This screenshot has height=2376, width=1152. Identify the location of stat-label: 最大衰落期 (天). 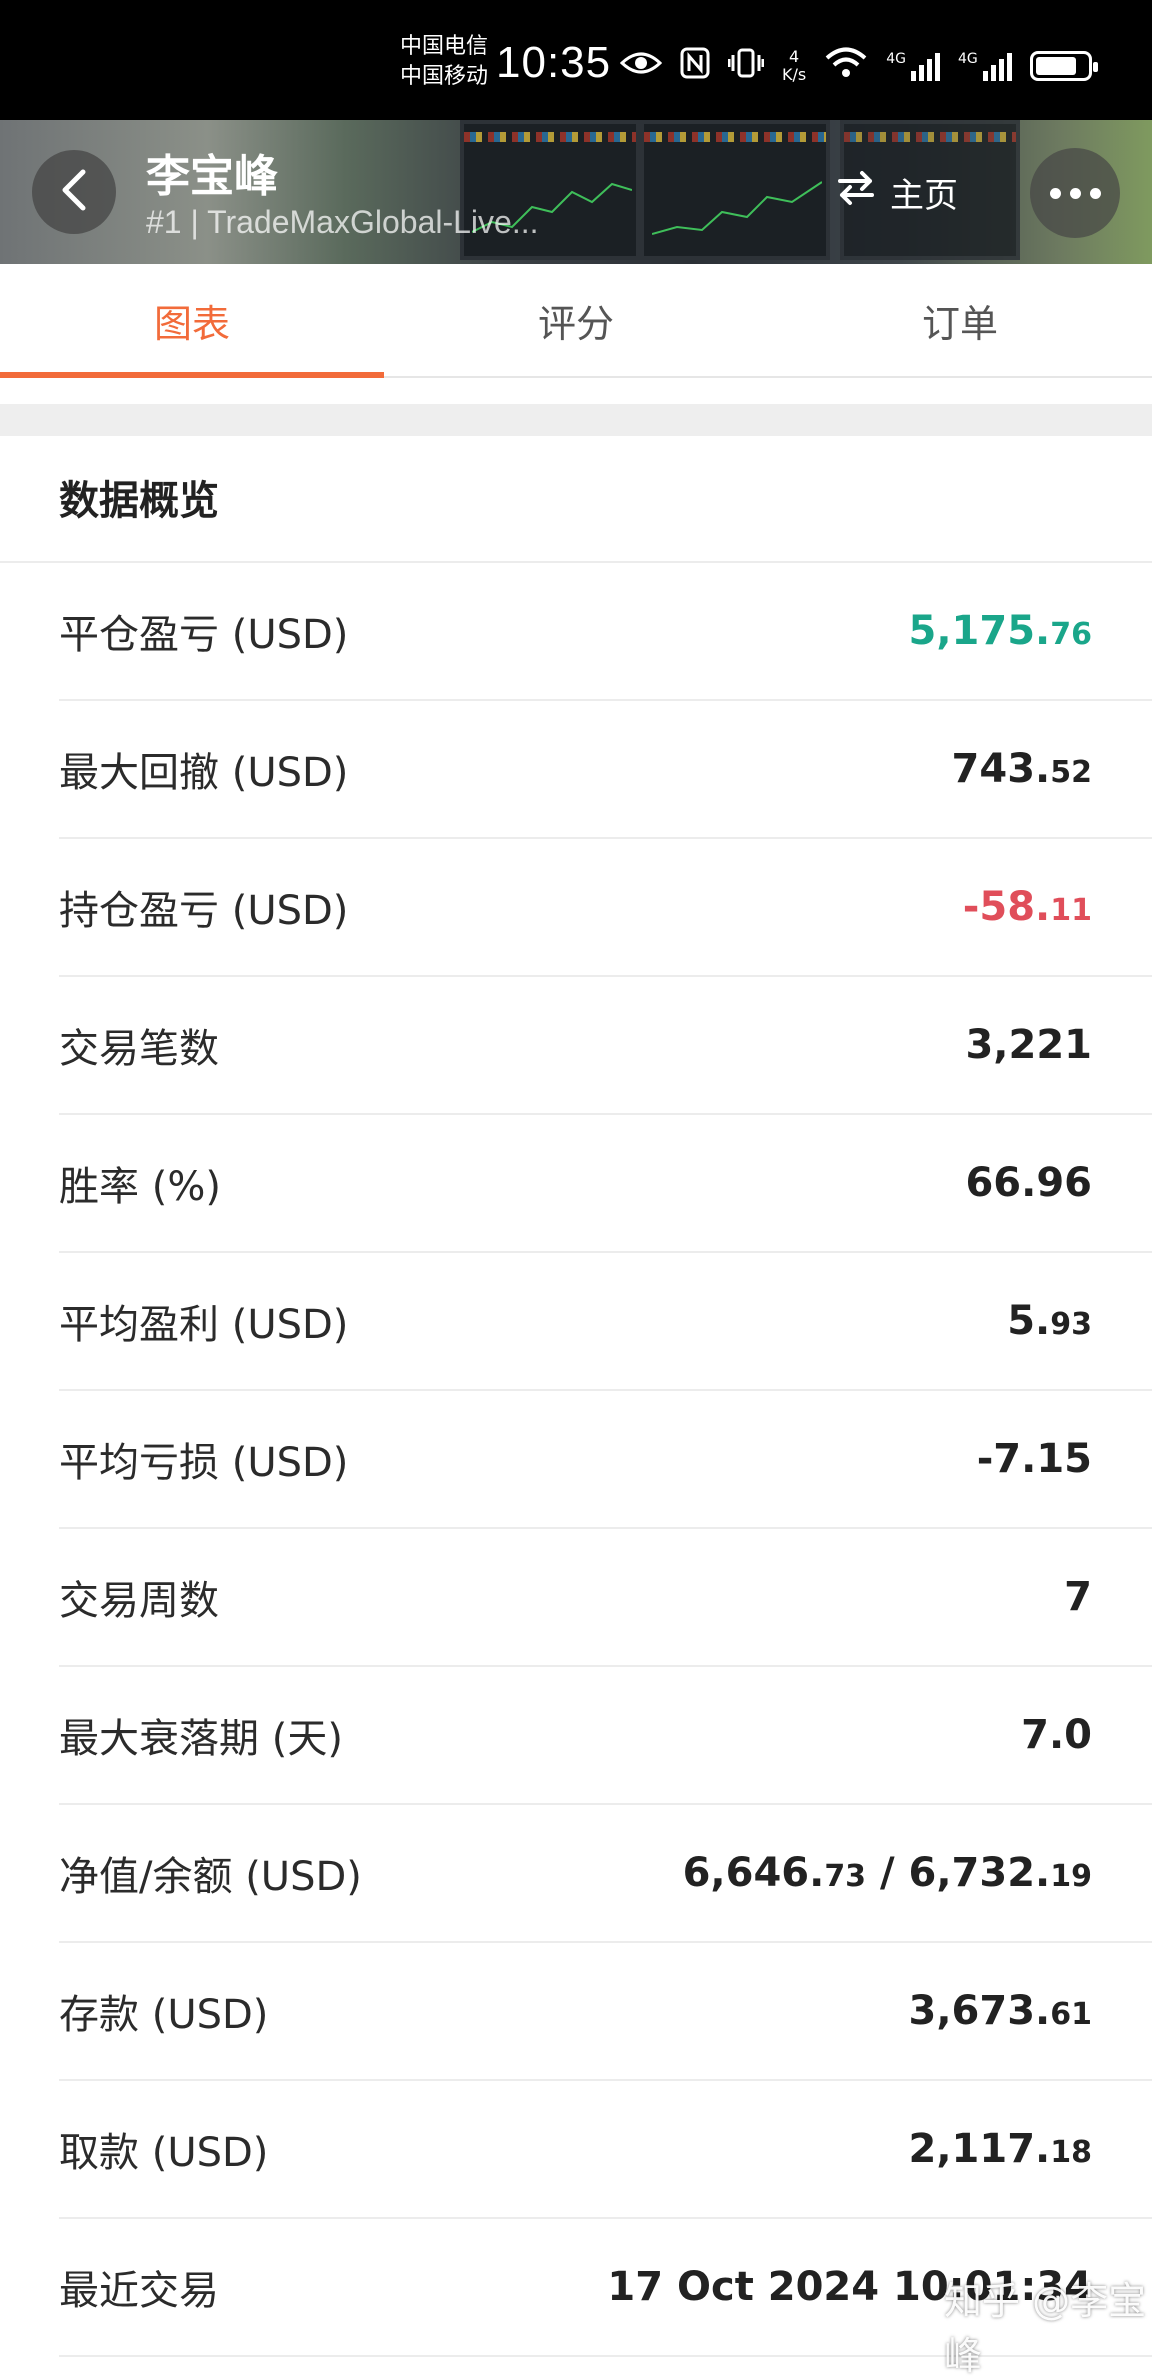
(201, 1739).